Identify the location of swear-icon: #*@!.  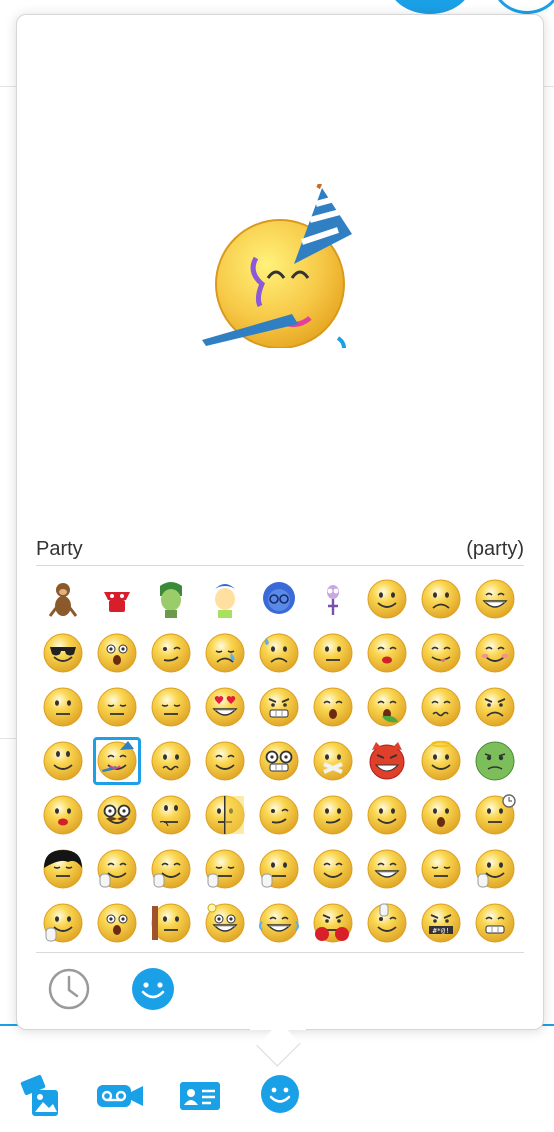
(441, 923).